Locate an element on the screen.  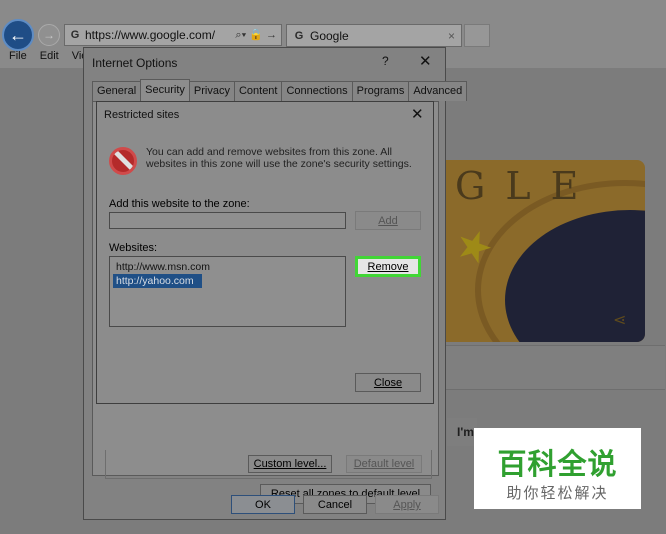
apply-button: Apply is located at coordinates (407, 504).